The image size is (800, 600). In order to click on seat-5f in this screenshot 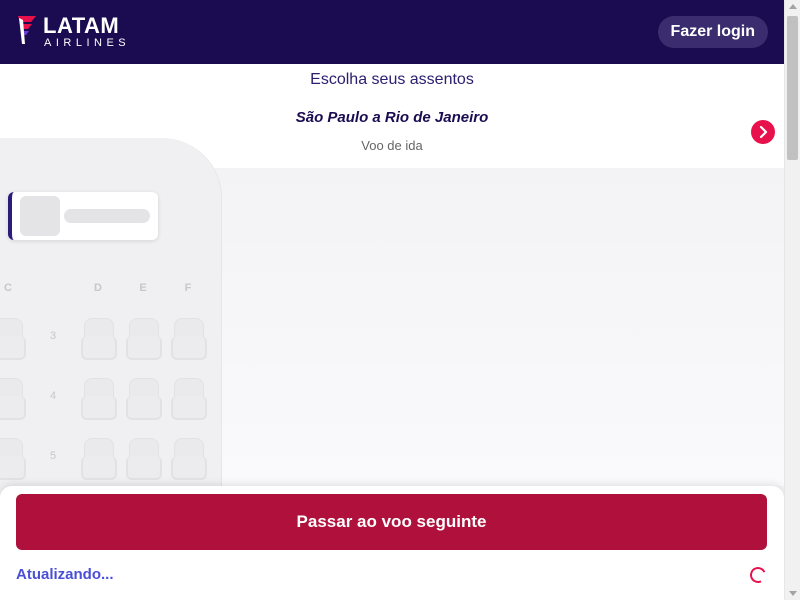, I will do `click(189, 460)`.